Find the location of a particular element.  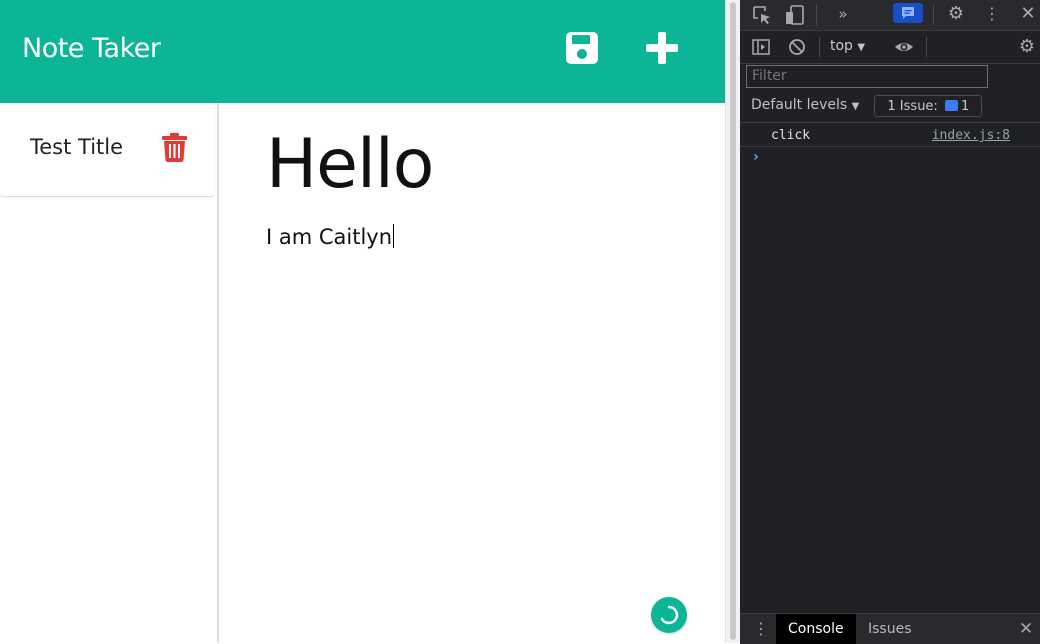

log-levels-label: Default levels is located at coordinates (799, 105).